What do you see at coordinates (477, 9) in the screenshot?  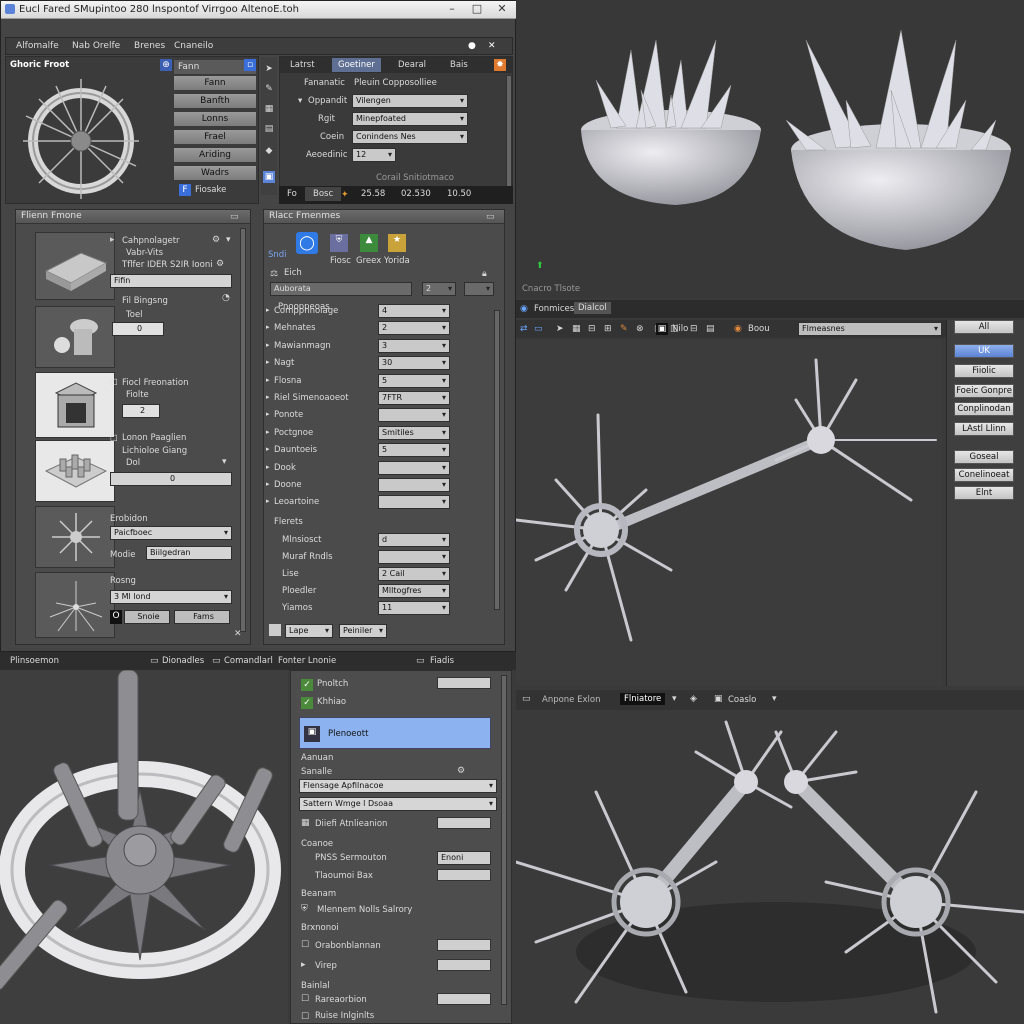 I see `maximize-icon: □` at bounding box center [477, 9].